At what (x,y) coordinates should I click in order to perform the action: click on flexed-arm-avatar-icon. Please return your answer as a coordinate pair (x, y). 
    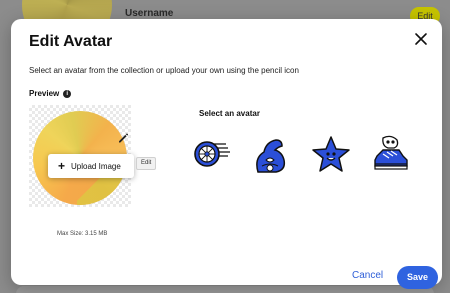
    Looking at the image, I should click on (270, 154).